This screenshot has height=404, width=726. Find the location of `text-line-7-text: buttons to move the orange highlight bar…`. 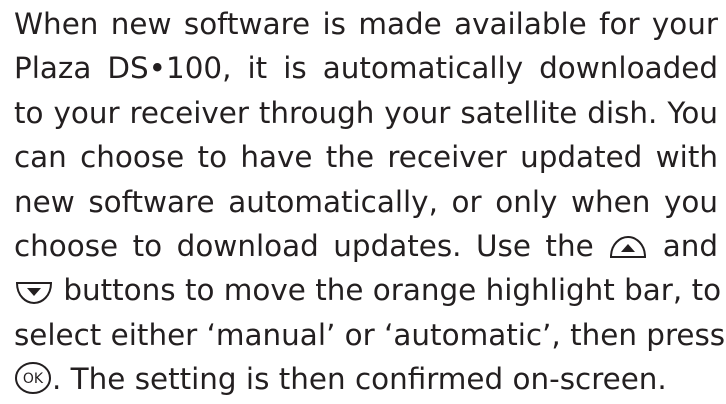

text-line-7-text: buttons to move the orange highlight bar… is located at coordinates (392, 290).